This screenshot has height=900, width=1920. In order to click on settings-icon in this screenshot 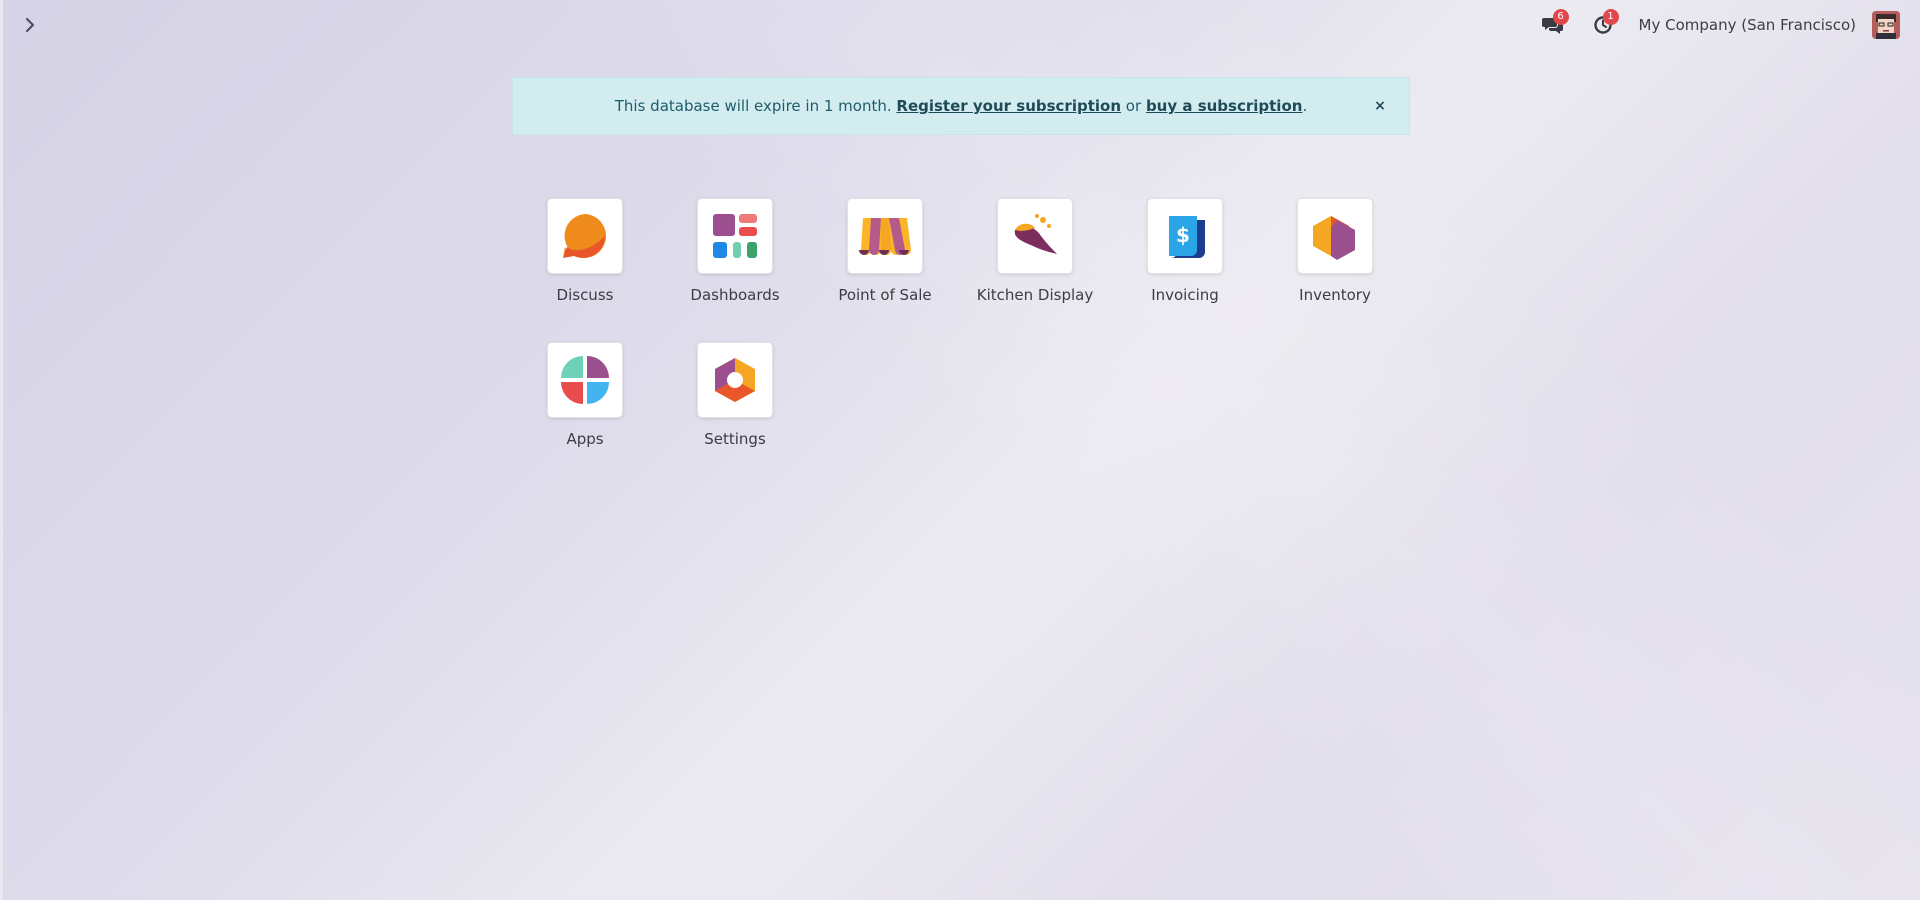, I will do `click(735, 380)`.